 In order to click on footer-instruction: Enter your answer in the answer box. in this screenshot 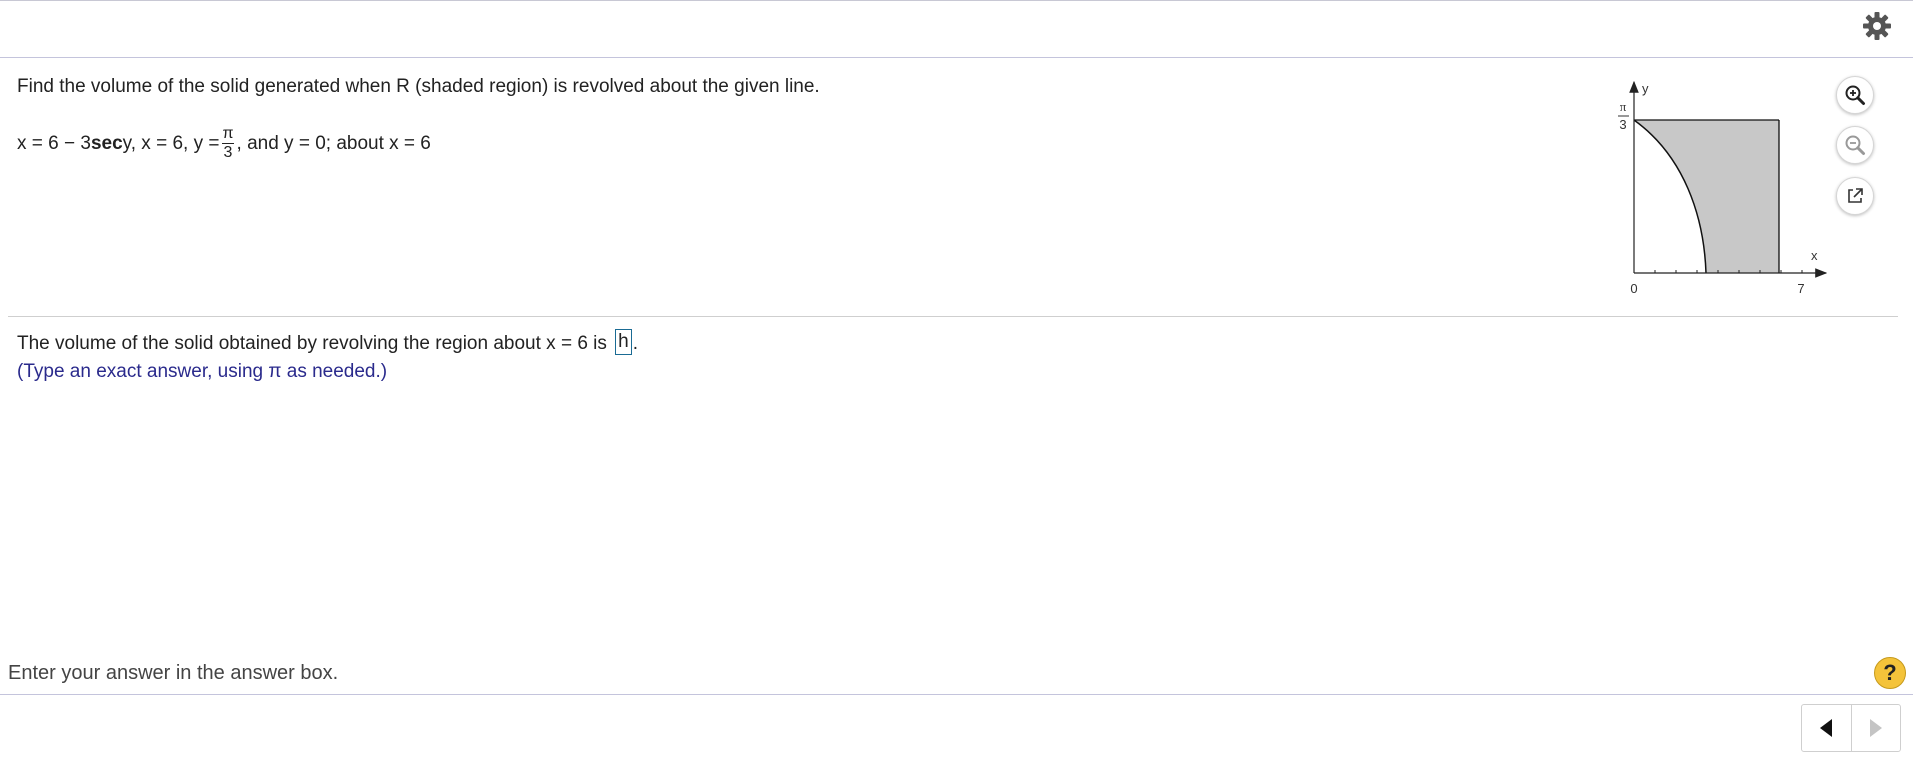, I will do `click(173, 673)`.